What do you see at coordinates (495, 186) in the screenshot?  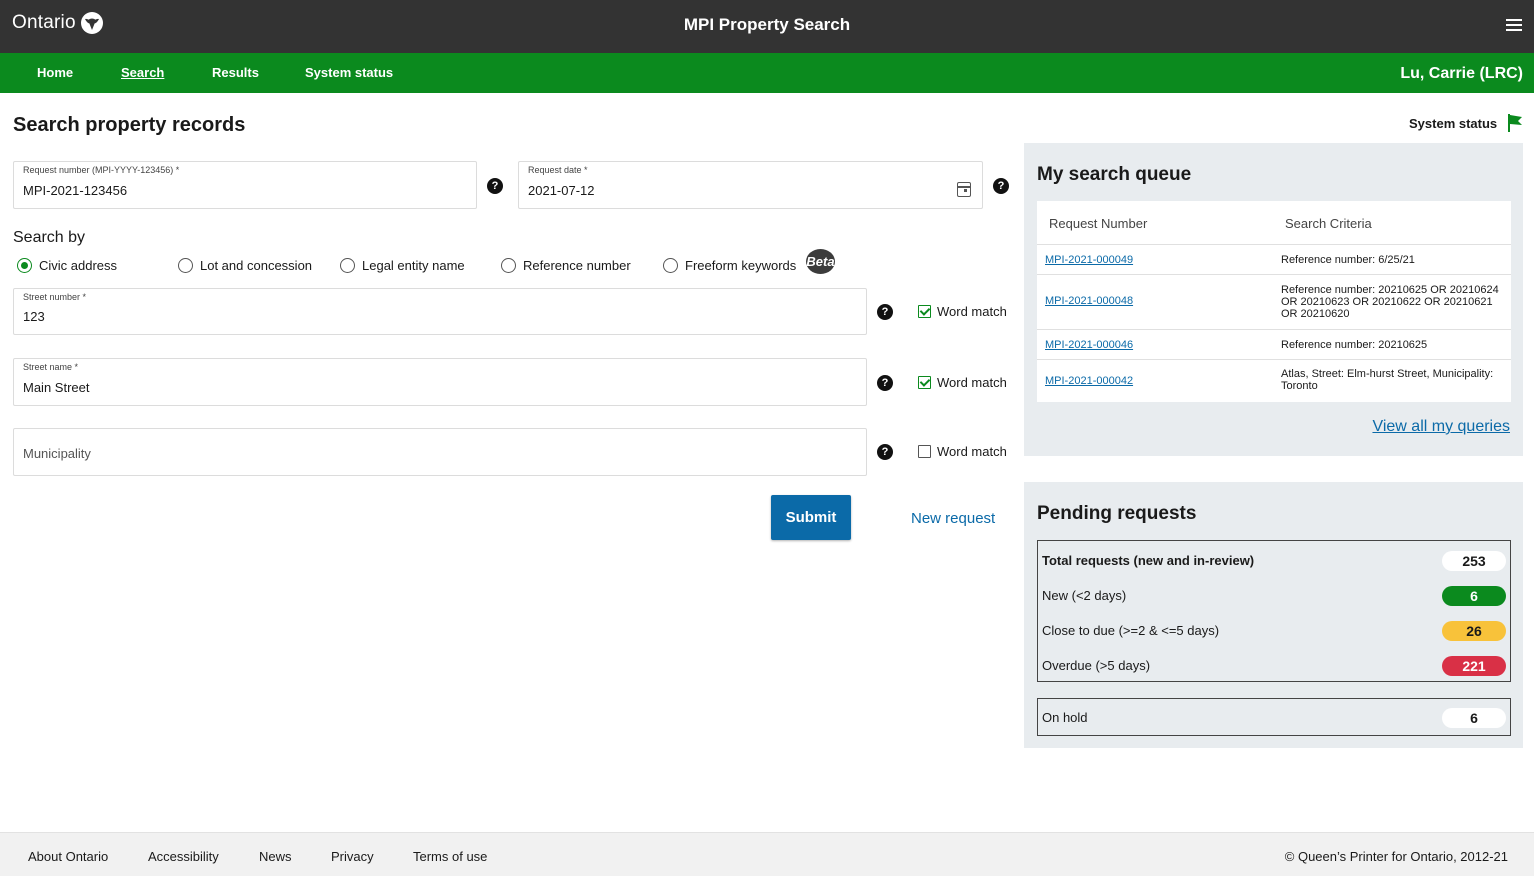 I see `request-number-help-icon: ?` at bounding box center [495, 186].